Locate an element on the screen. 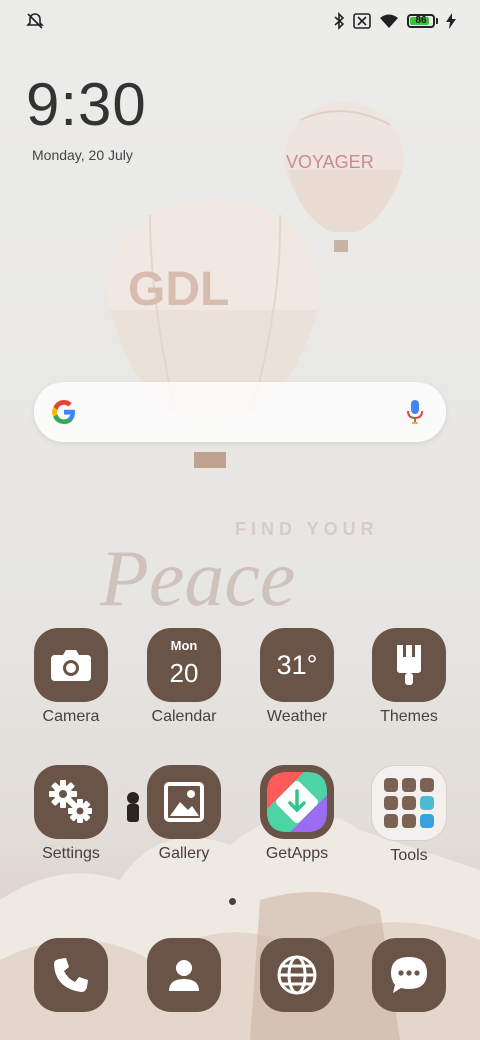 This screenshot has width=480, height=1040. app-gallery: Gallery is located at coordinates (184, 814).